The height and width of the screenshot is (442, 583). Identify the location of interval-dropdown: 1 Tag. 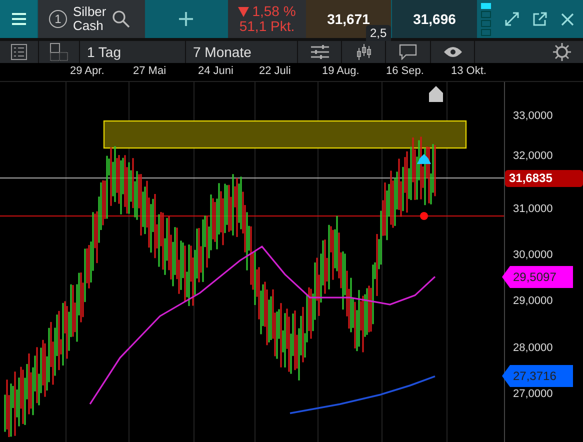
(132, 52).